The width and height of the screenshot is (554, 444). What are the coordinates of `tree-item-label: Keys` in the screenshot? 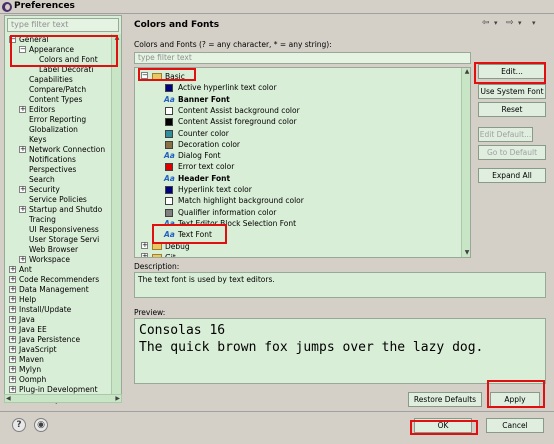 It's located at (38, 139).